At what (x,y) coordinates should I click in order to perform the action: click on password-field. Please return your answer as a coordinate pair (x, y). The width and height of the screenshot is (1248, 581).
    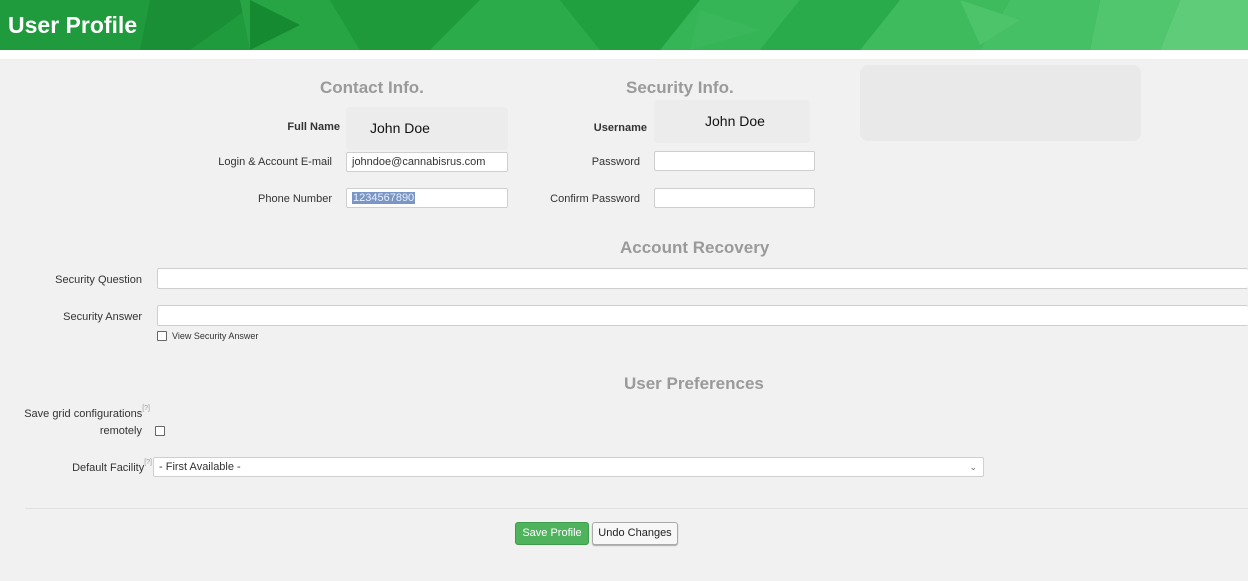
    Looking at the image, I should click on (734, 161).